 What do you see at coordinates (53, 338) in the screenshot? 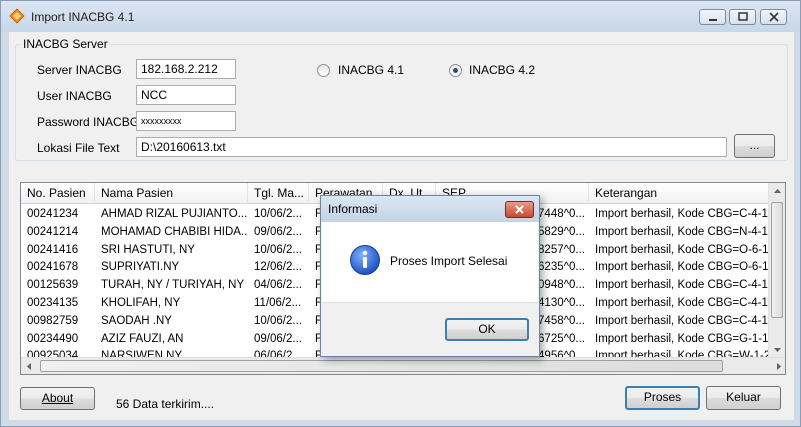
I see `table-cell: 00234490` at bounding box center [53, 338].